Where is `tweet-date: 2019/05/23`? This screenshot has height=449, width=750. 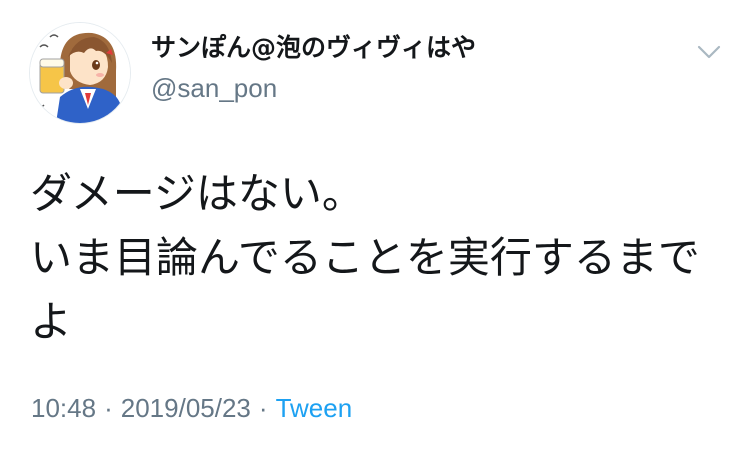 tweet-date: 2019/05/23 is located at coordinates (186, 408).